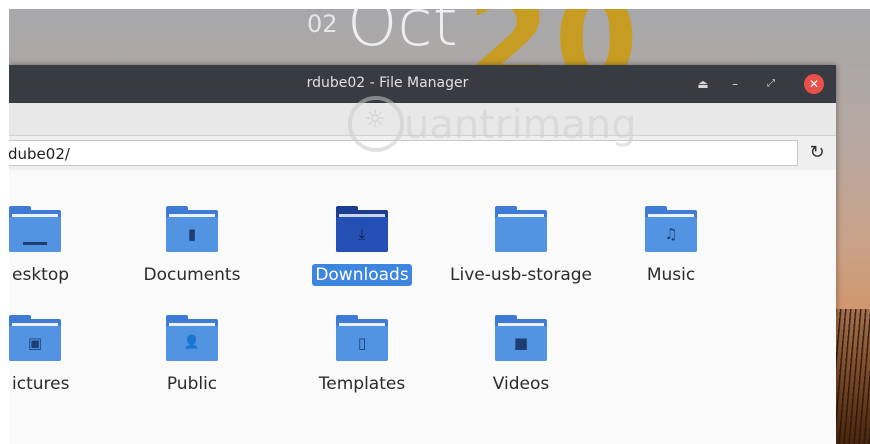 Image resolution: width=870 pixels, height=444 pixels. I want to click on downloads-folder-icon: ⤓, so click(362, 229).